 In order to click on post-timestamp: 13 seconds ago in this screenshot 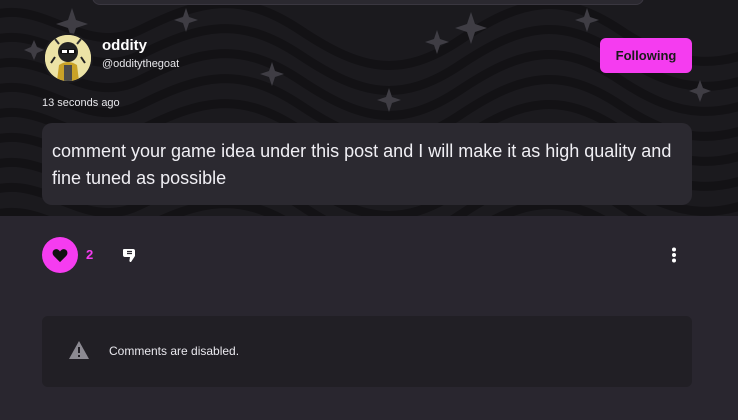, I will do `click(81, 103)`.